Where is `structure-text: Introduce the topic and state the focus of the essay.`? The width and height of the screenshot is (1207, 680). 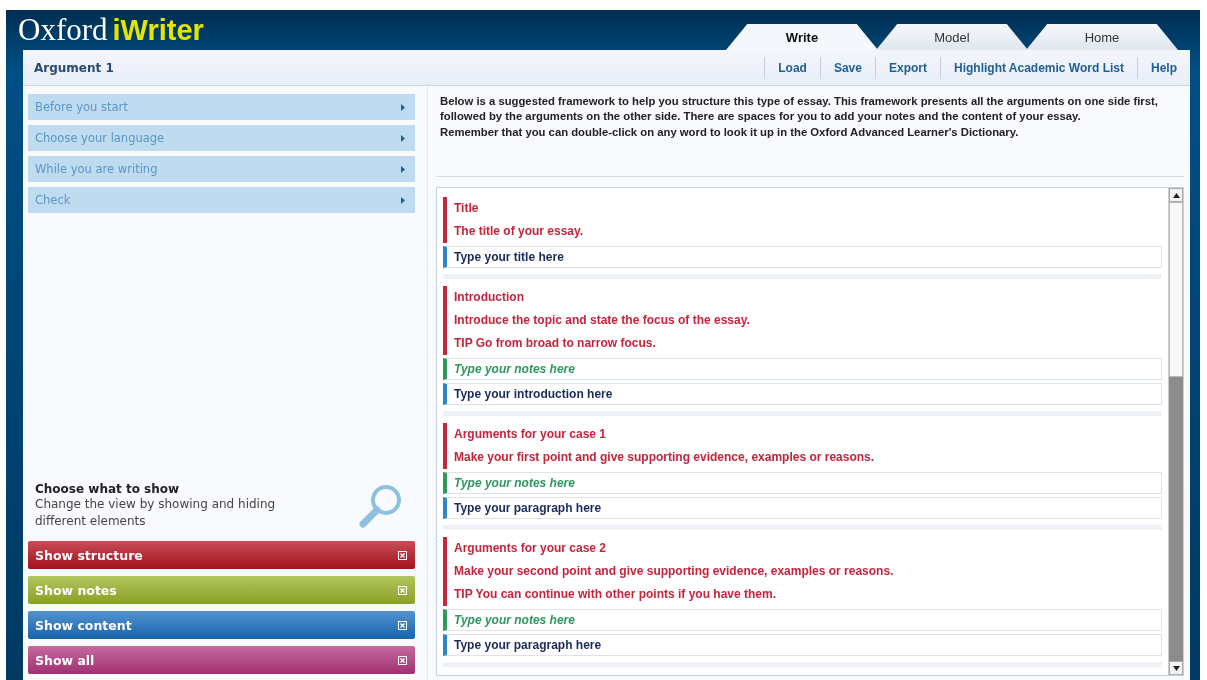
structure-text: Introduce the topic and state the focus of the essay. is located at coordinates (602, 320).